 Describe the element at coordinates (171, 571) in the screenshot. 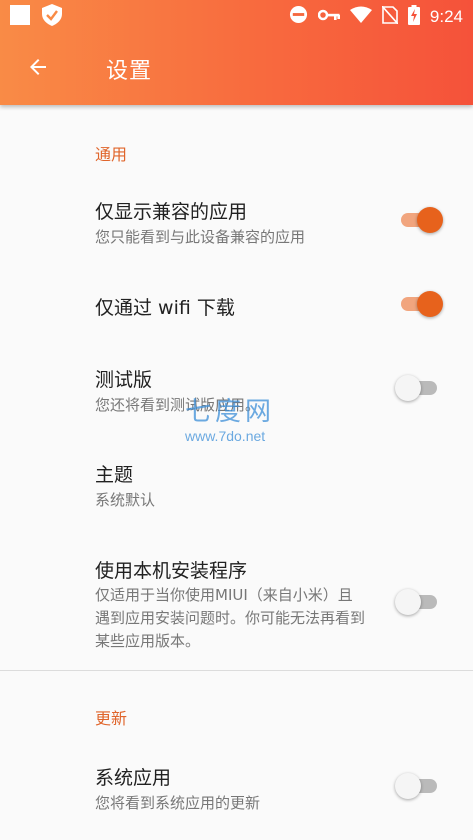

I see `setting-title: 使用本机安装程序` at that location.